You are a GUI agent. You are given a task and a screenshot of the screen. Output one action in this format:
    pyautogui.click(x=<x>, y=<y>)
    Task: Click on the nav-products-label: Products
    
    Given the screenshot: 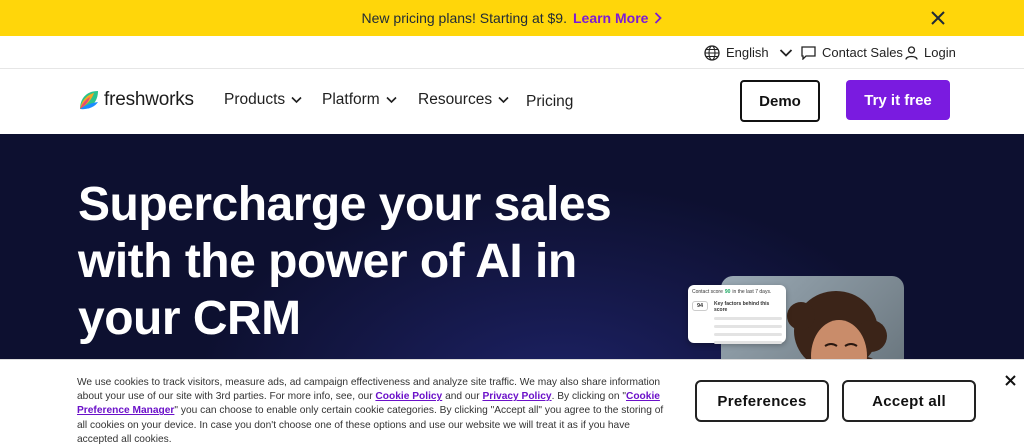 What is the action you would take?
    pyautogui.click(x=255, y=99)
    